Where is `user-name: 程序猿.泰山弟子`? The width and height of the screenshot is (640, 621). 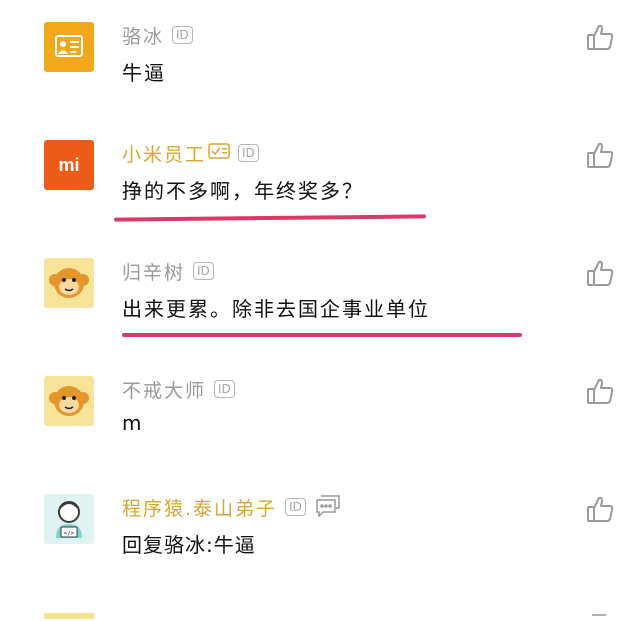 user-name: 程序猿.泰山弟子 is located at coordinates (199, 507).